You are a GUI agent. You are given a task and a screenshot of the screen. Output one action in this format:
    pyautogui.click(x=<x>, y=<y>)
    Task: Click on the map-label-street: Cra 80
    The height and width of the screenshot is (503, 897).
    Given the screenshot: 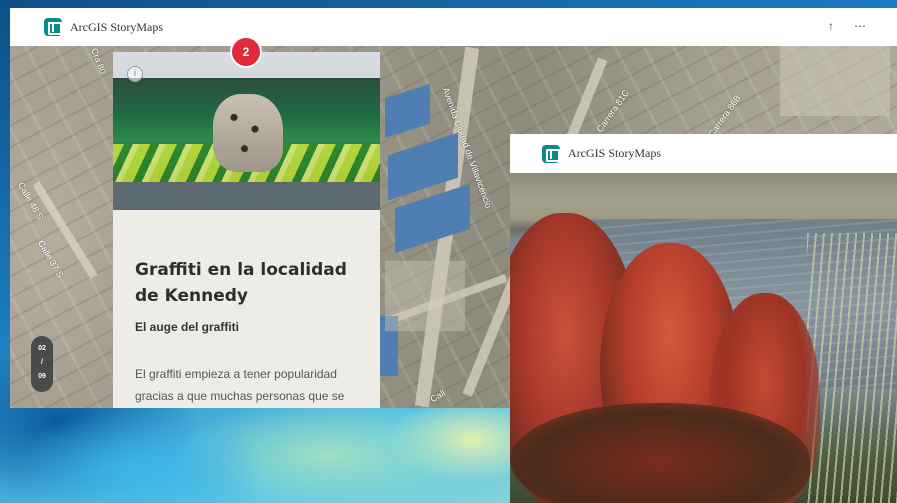 What is the action you would take?
    pyautogui.click(x=98, y=61)
    